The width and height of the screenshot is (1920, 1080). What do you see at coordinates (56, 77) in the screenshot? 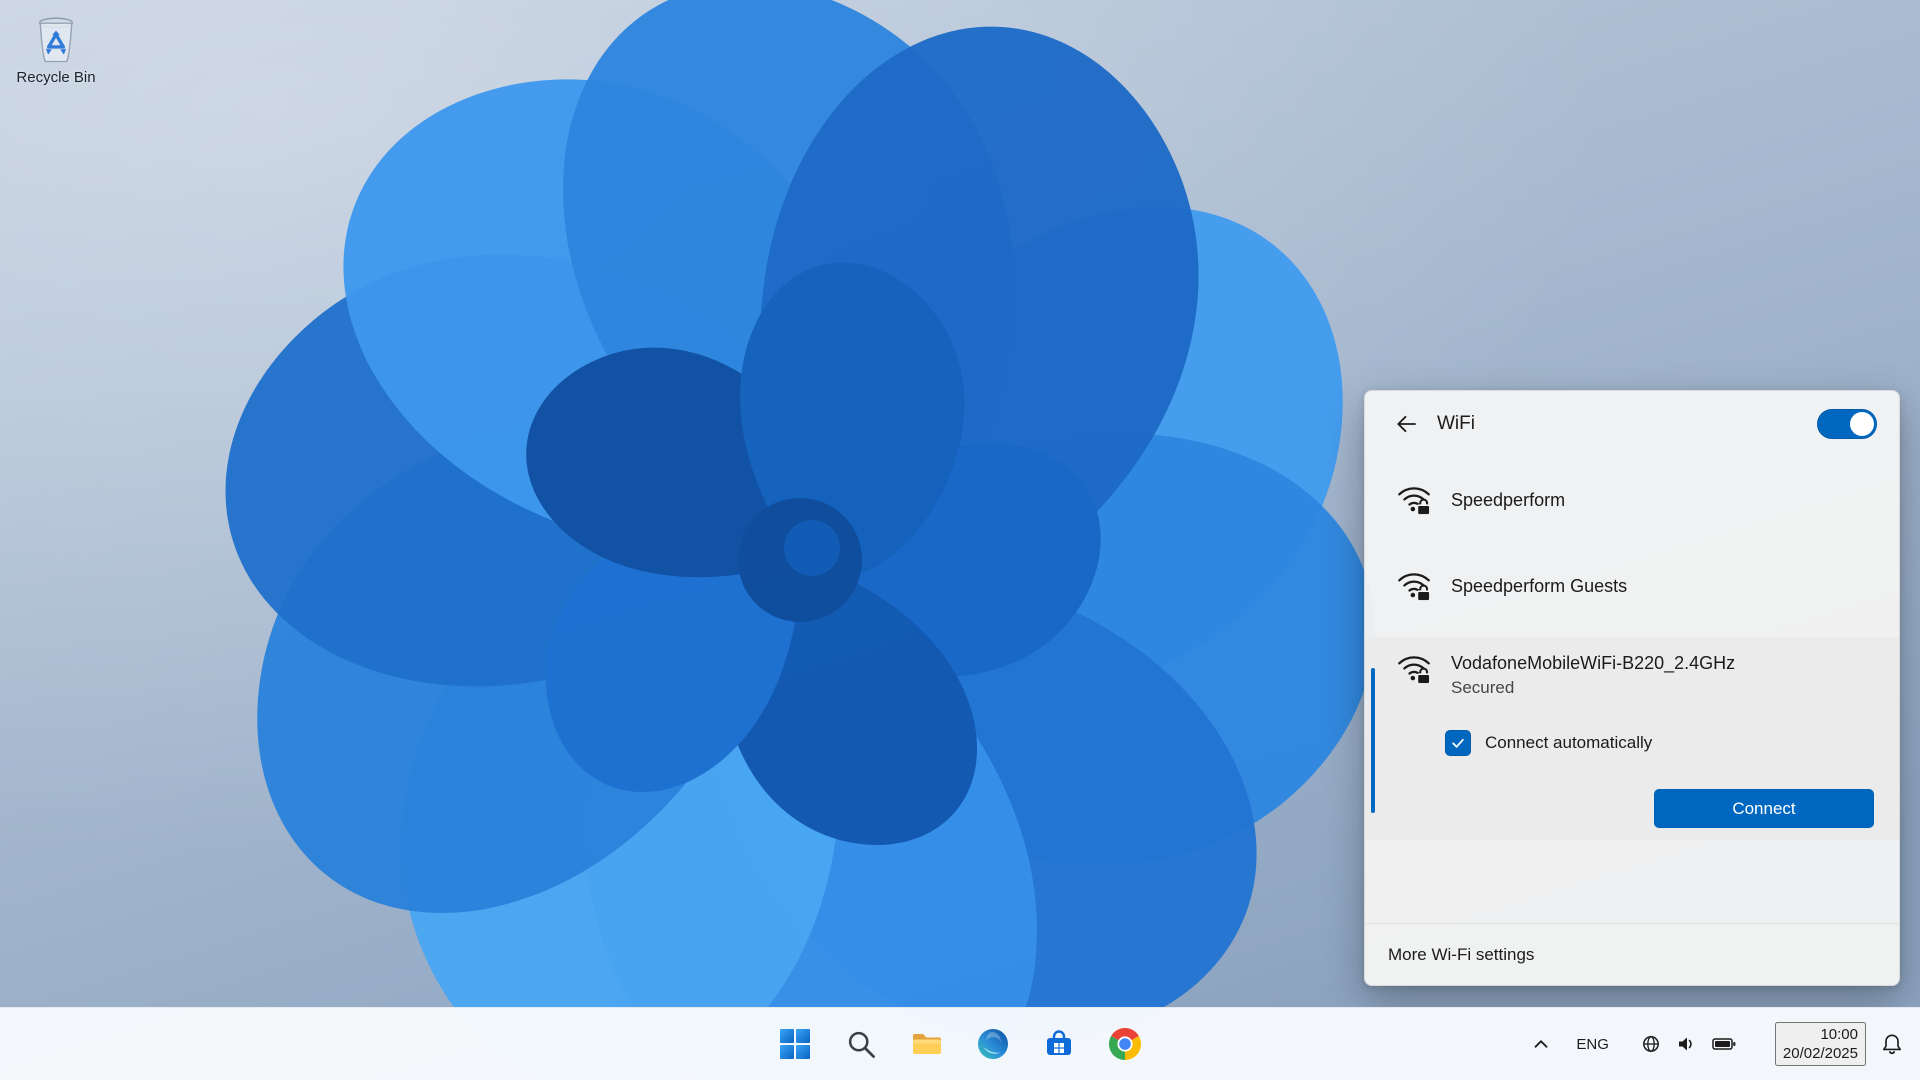
I see `recycle-bin-label: Recycle Bin` at bounding box center [56, 77].